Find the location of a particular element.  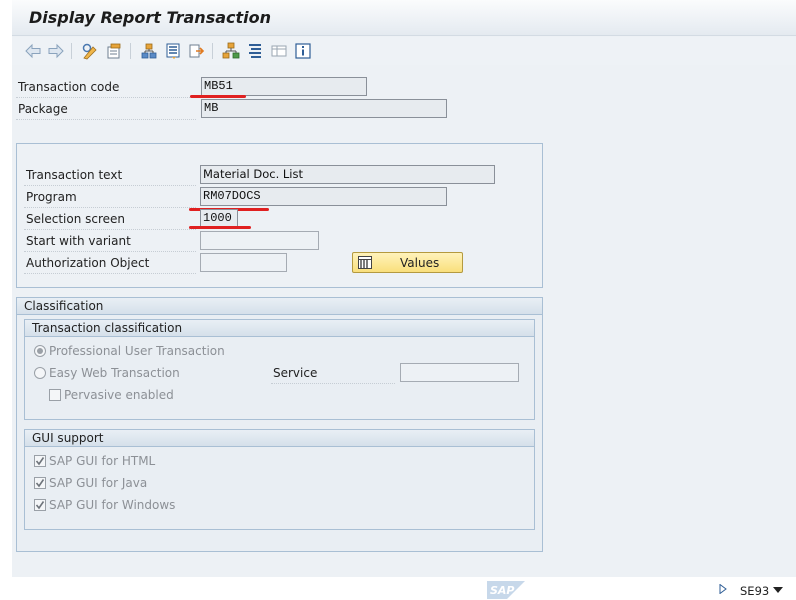

easy-web-radio: Easy Web Transaction is located at coordinates (144, 373).